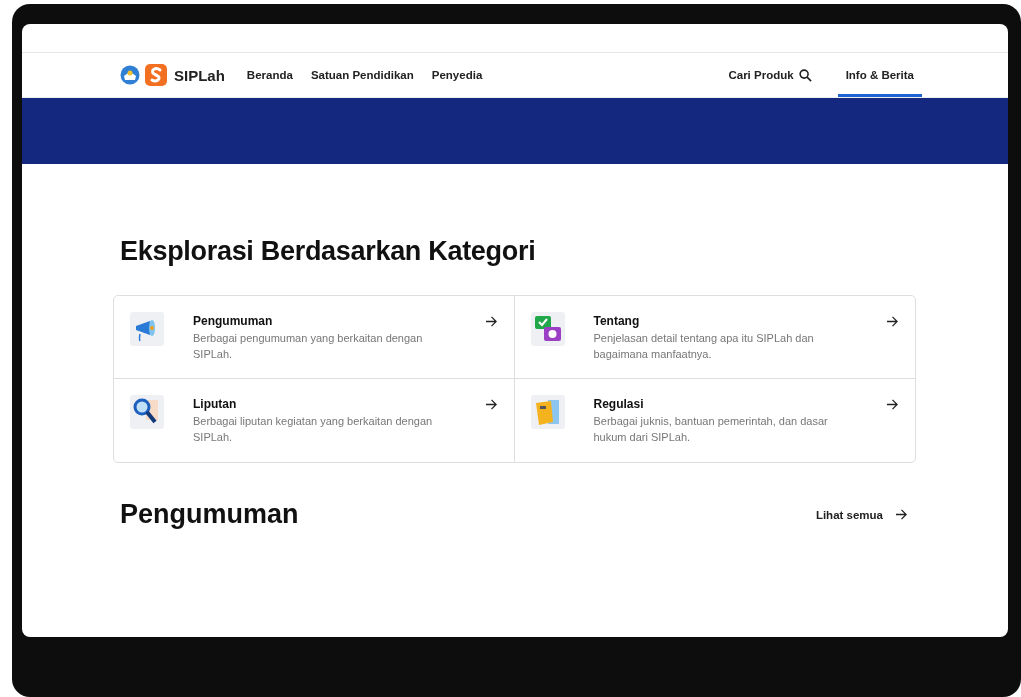  I want to click on search-icon, so click(805, 75).